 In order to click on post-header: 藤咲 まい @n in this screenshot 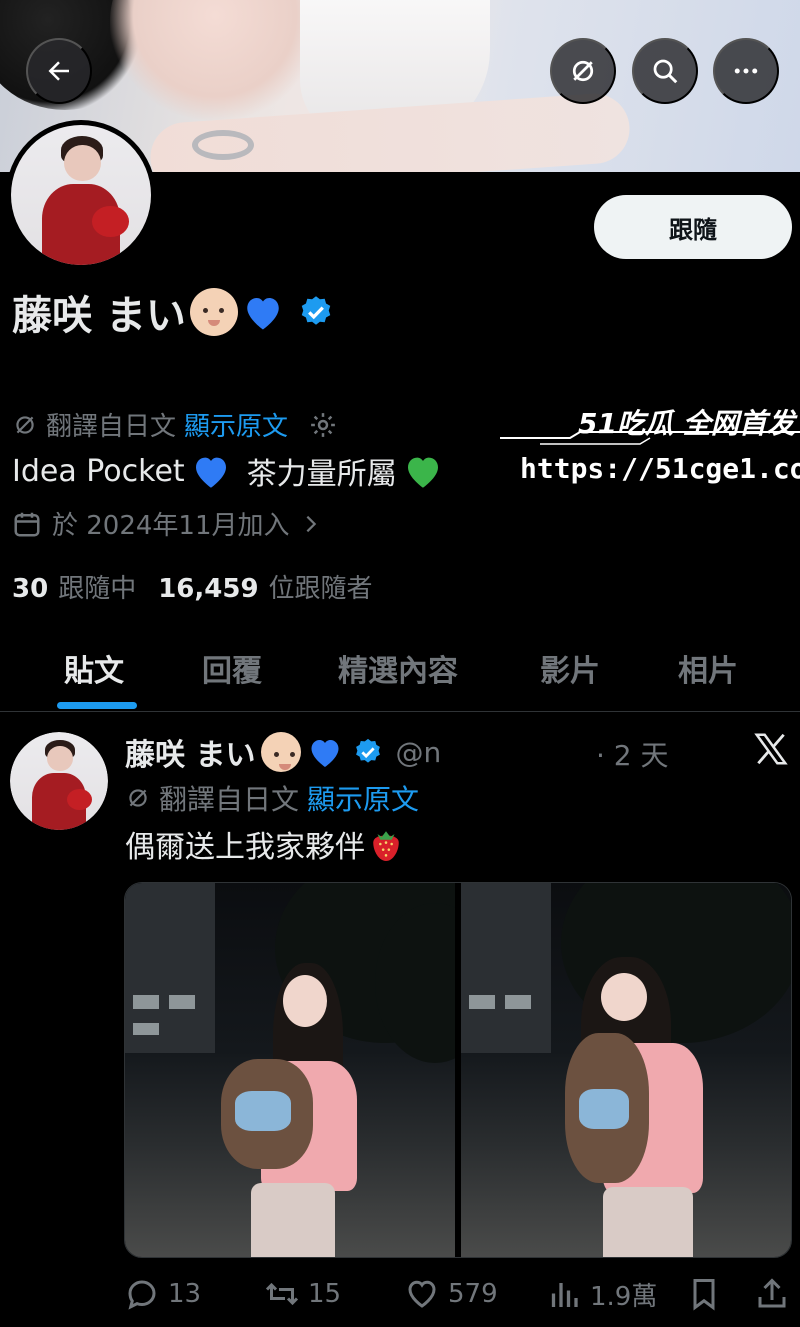, I will do `click(283, 752)`.